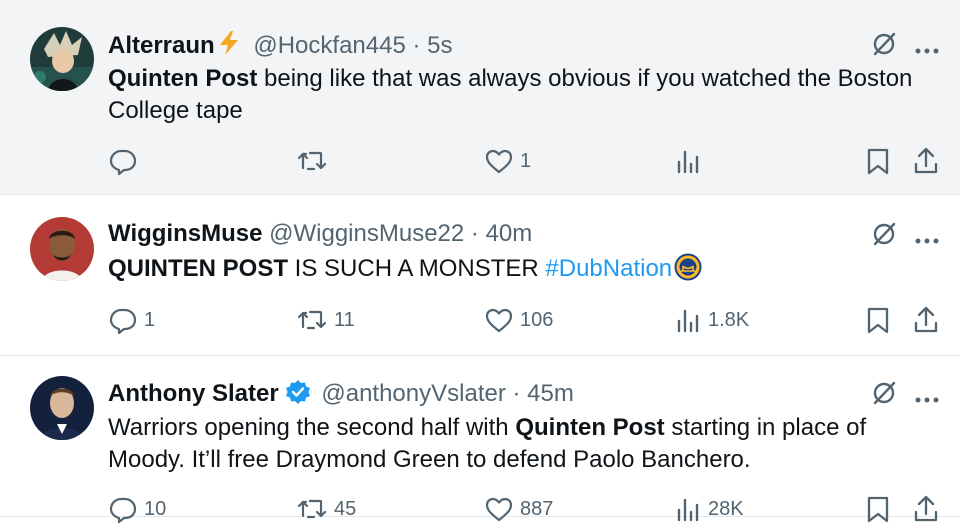 This screenshot has width=960, height=524. What do you see at coordinates (198, 268) in the screenshot?
I see `mention-bold: QUINTEN POST` at bounding box center [198, 268].